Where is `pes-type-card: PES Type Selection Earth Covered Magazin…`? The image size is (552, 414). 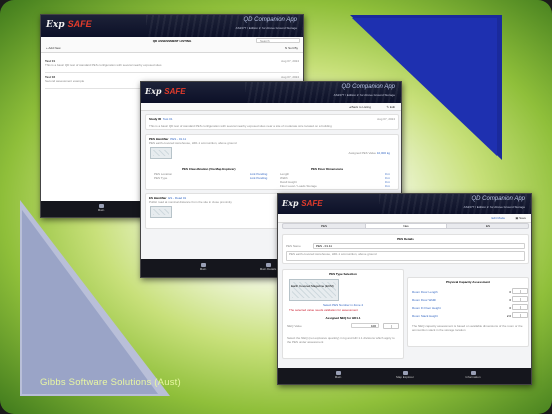
pes-type-card: PES Type Selection Earth Covered Magazin… is located at coordinates (343, 314).